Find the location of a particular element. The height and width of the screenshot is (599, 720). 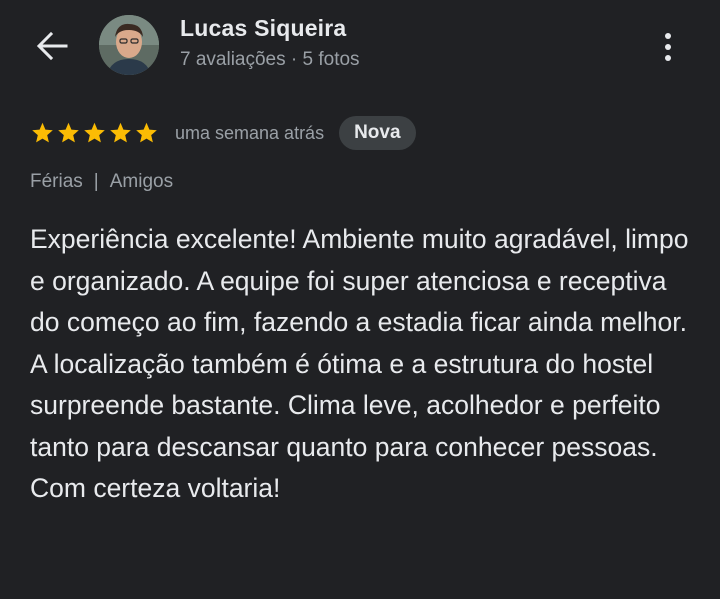

reviewer-meta: 7 avaliações · 5 fotos is located at coordinates (270, 60).